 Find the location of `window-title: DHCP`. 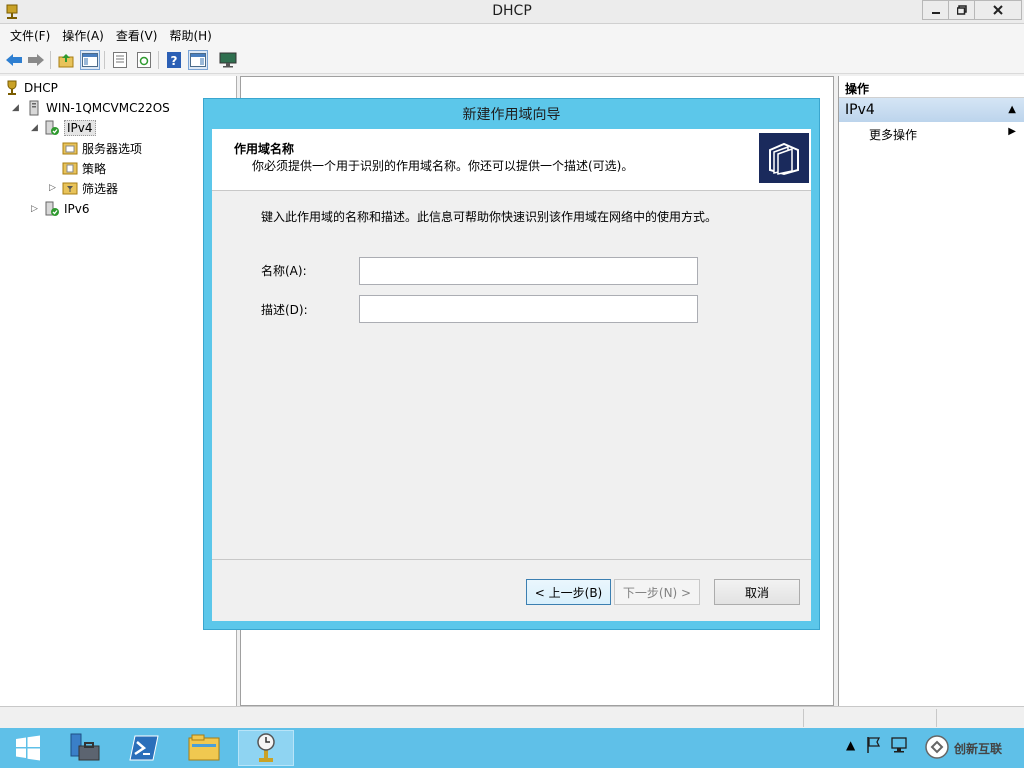

window-title: DHCP is located at coordinates (512, 11).